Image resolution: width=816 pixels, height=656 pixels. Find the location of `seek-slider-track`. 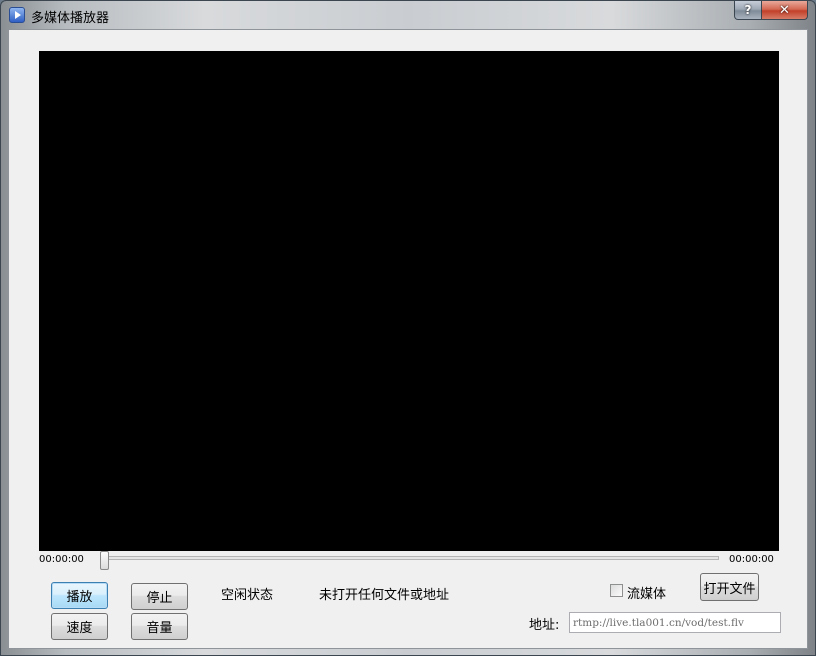

seek-slider-track is located at coordinates (410, 558).